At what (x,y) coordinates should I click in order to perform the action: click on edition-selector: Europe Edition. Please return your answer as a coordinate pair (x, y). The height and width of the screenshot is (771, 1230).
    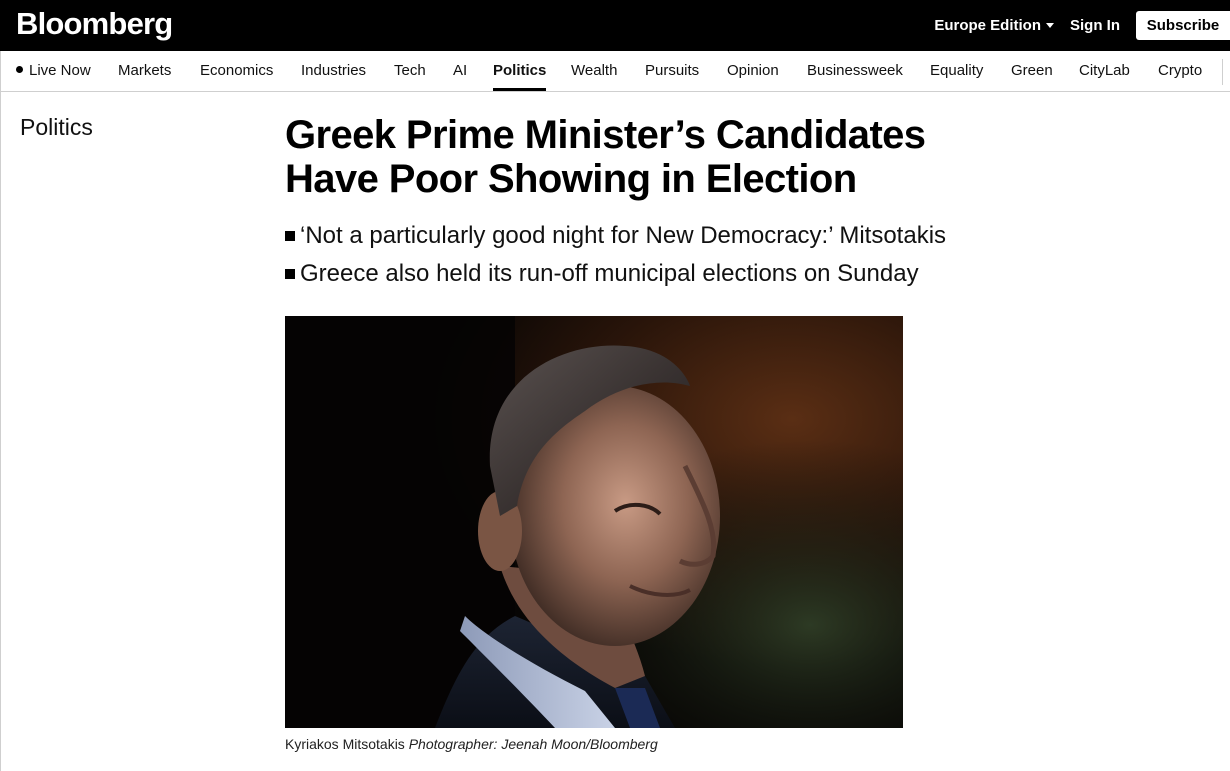
    Looking at the image, I should click on (994, 25).